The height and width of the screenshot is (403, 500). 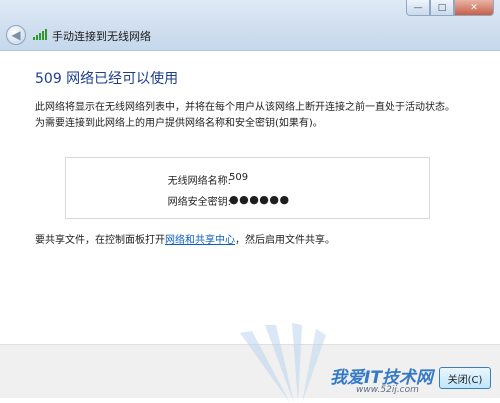 I want to click on back-arrow-icon: ◀, so click(x=16, y=35).